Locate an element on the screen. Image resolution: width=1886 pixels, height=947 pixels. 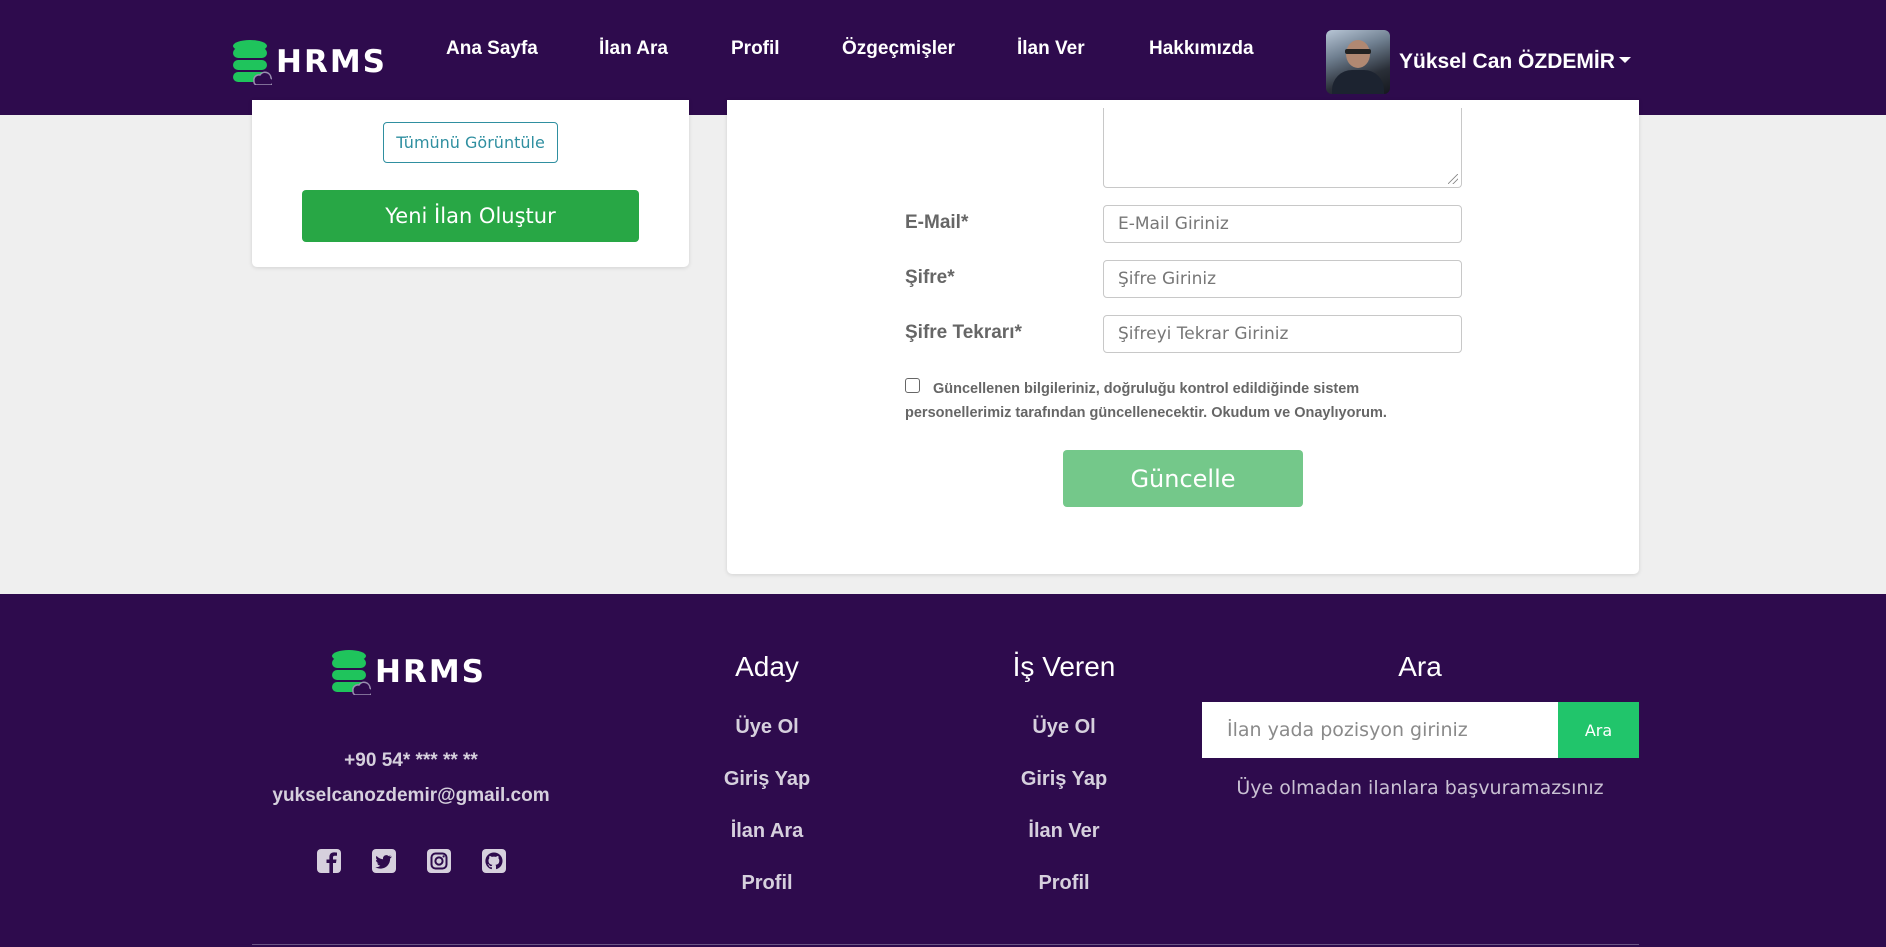
view-all-button: Tümünü Görüntüle is located at coordinates (470, 142).